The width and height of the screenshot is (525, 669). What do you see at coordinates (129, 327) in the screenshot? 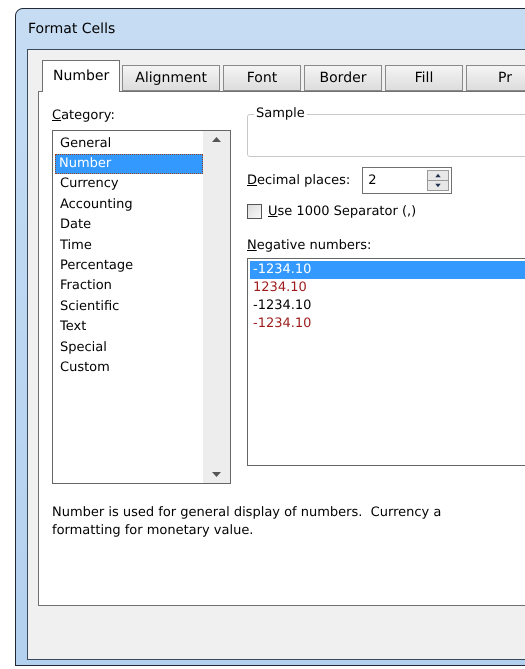
I see `category-item: Text` at bounding box center [129, 327].